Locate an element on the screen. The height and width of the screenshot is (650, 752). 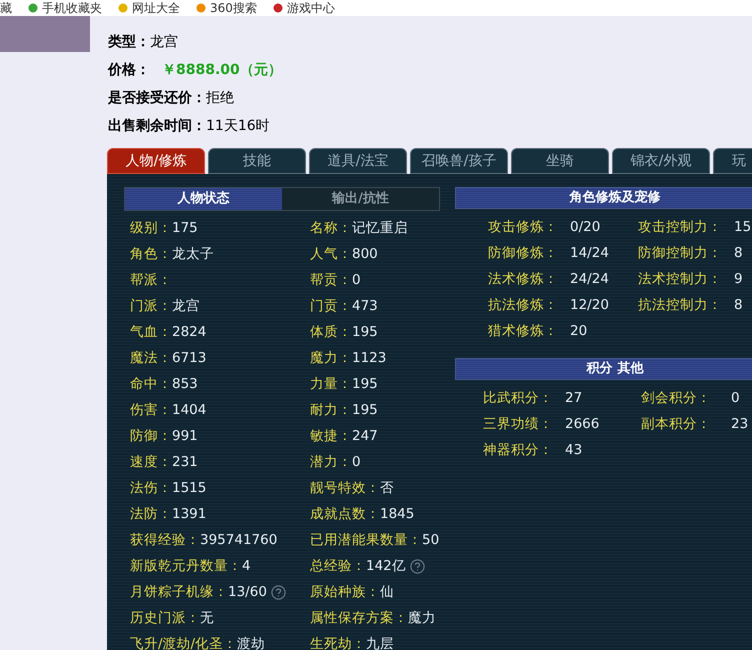
stat-label: 已用潜能果数量： is located at coordinates (366, 540).